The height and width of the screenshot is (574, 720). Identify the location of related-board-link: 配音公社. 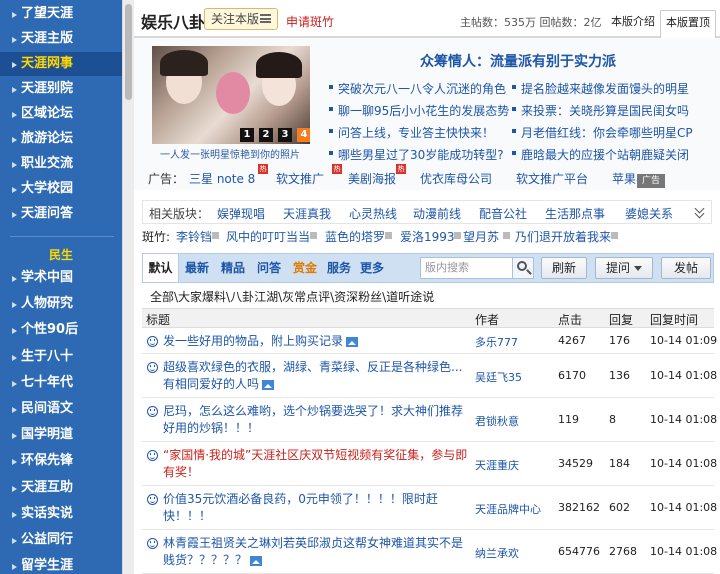
(503, 213).